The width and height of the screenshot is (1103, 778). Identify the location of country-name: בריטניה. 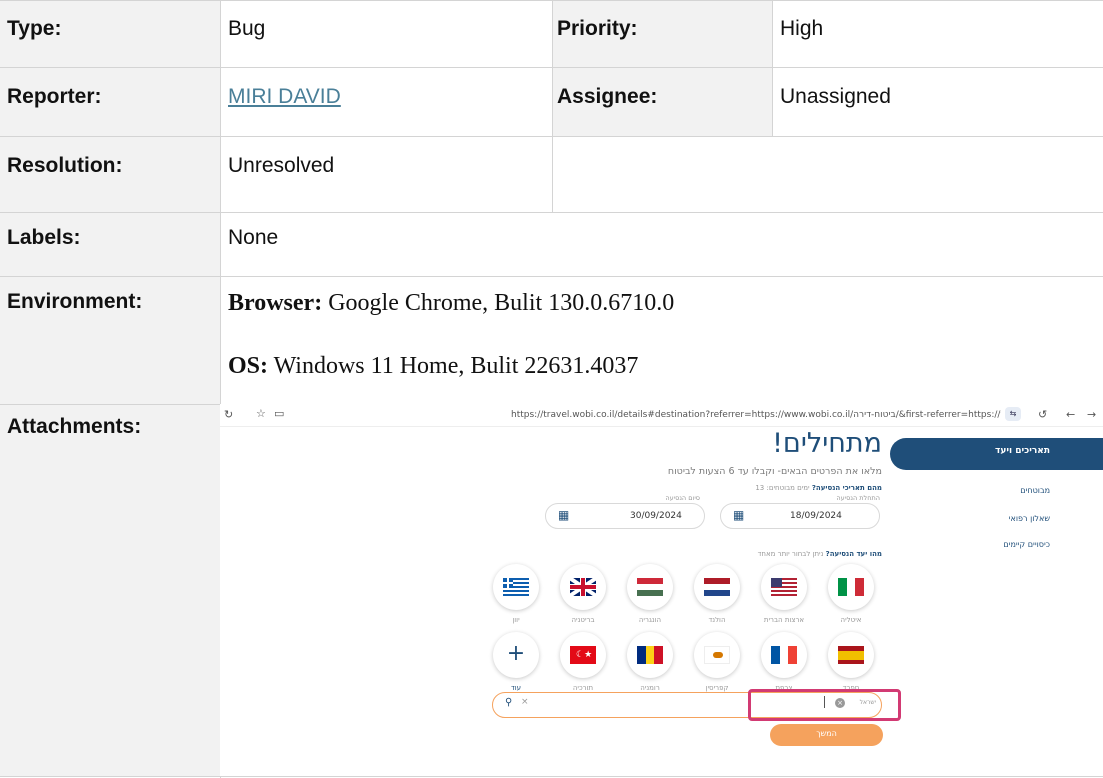
(583, 620).